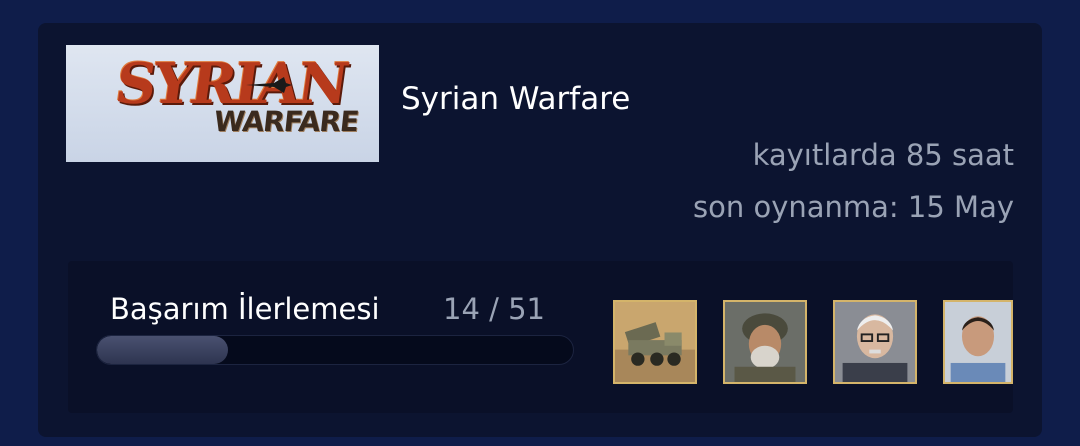 This screenshot has height=446, width=1080. Describe the element at coordinates (853, 207) in the screenshot. I see `last-played-text: son oynanma: 15 May` at that location.